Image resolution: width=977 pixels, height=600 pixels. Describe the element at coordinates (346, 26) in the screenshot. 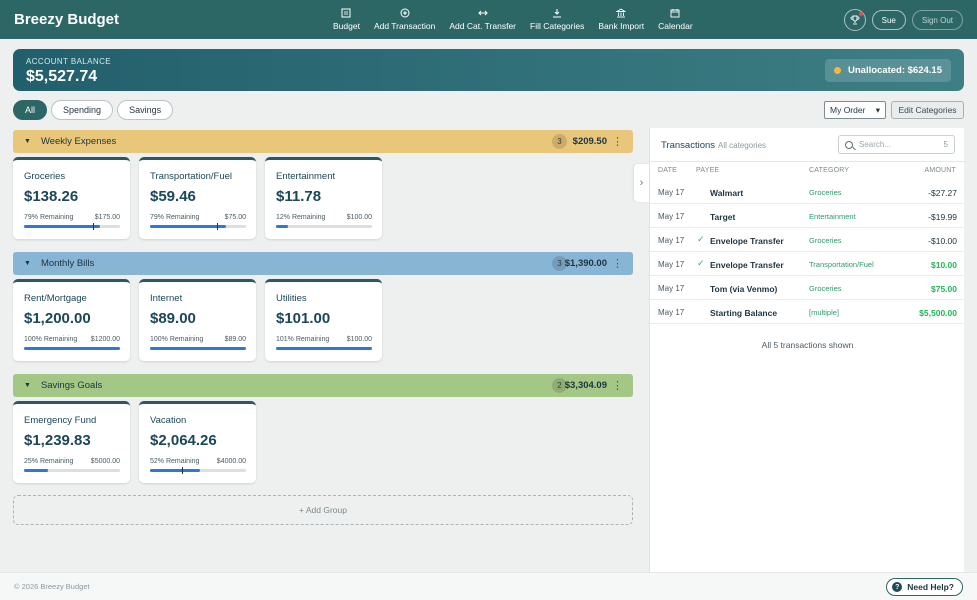

I see `nav-label: Budget` at that location.